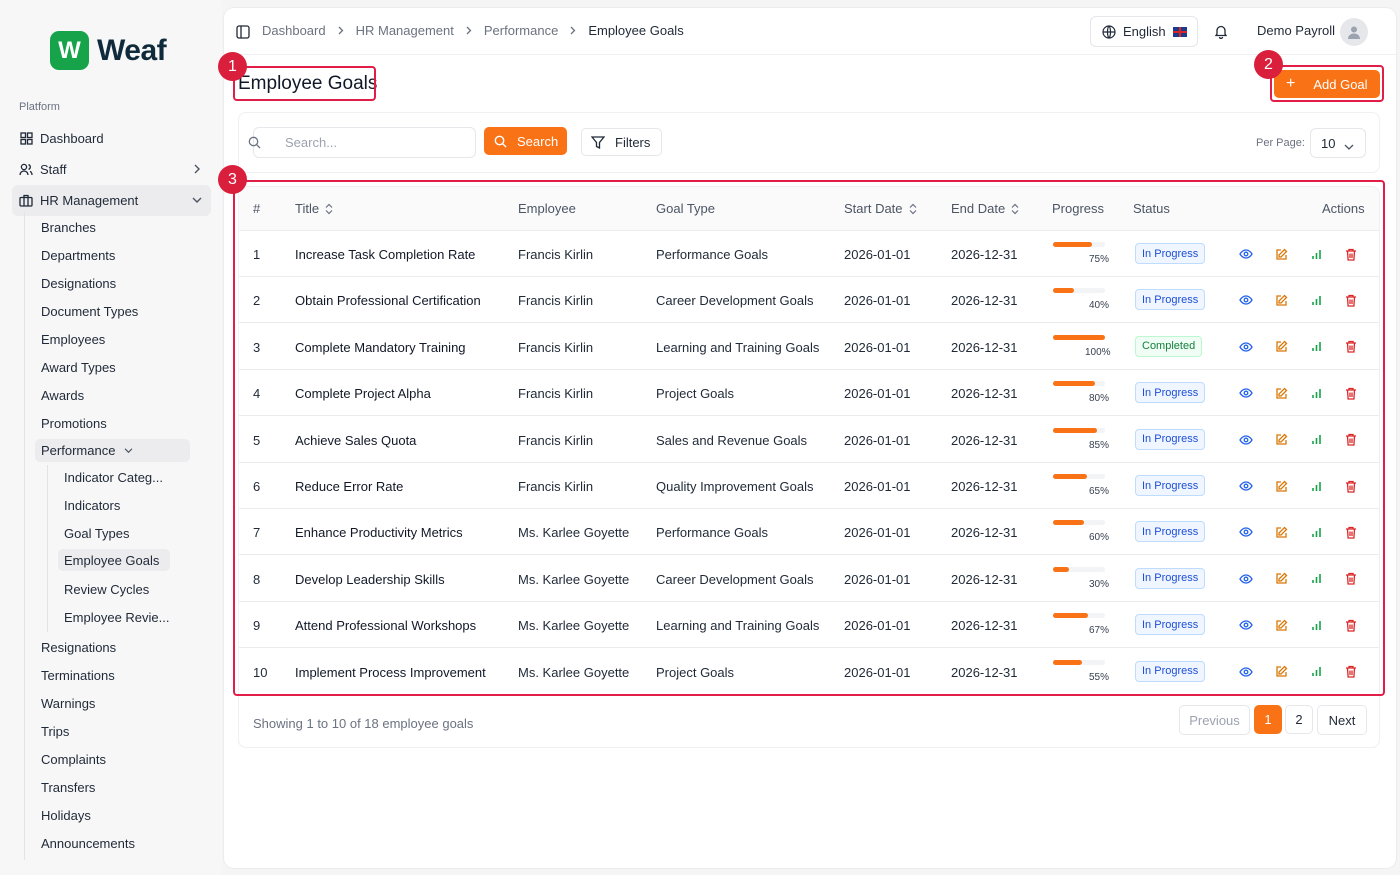  What do you see at coordinates (405, 30) in the screenshot?
I see `breadcrumb-hr-management: HR Management` at bounding box center [405, 30].